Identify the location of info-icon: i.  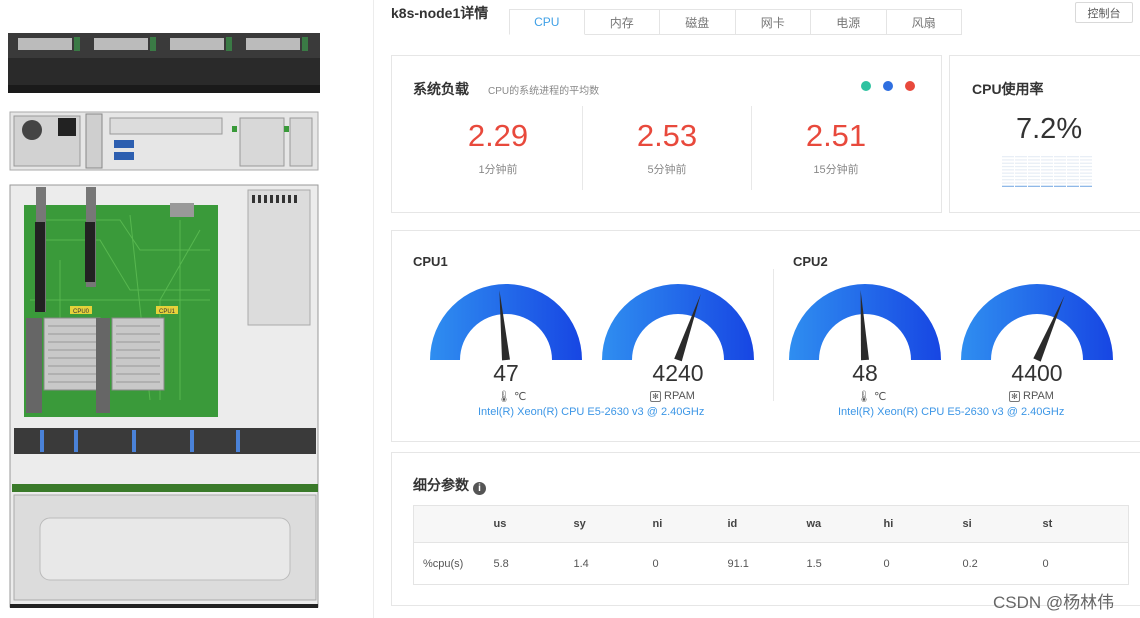
(479, 488).